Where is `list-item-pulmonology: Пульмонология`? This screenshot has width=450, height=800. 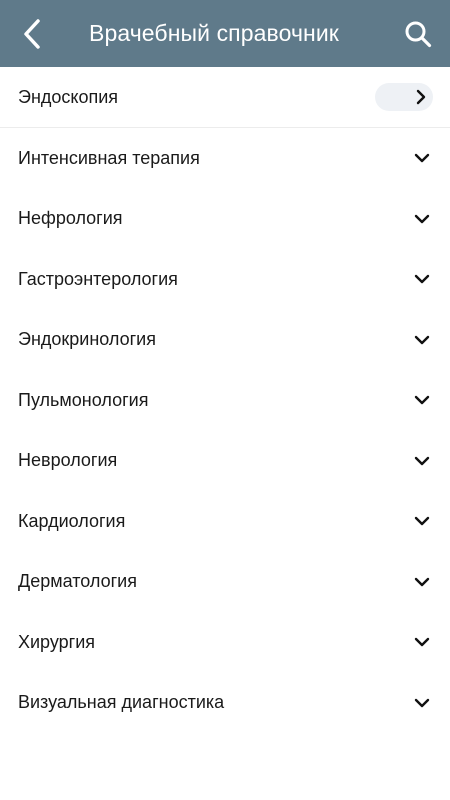
list-item-pulmonology: Пульмонология is located at coordinates (225, 400).